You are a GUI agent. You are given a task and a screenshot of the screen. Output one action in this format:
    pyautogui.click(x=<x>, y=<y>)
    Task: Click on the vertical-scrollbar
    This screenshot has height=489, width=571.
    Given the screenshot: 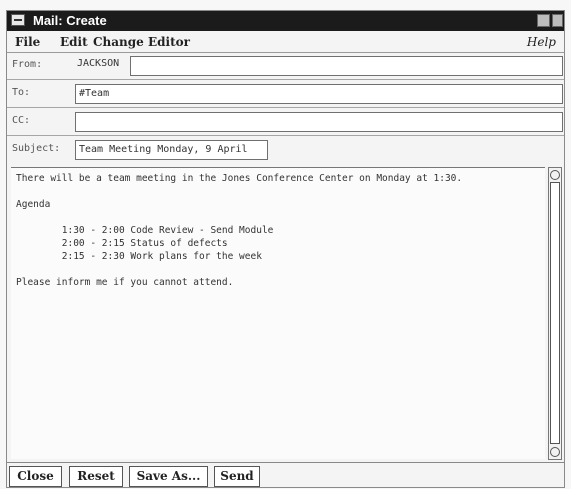 What is the action you would take?
    pyautogui.click(x=555, y=313)
    